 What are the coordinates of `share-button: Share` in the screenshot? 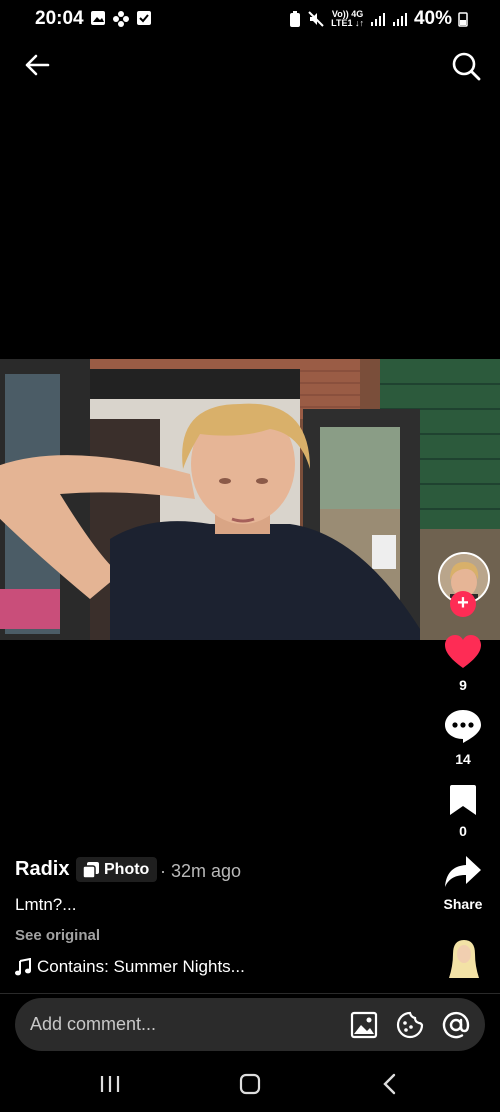 It's located at (463, 883).